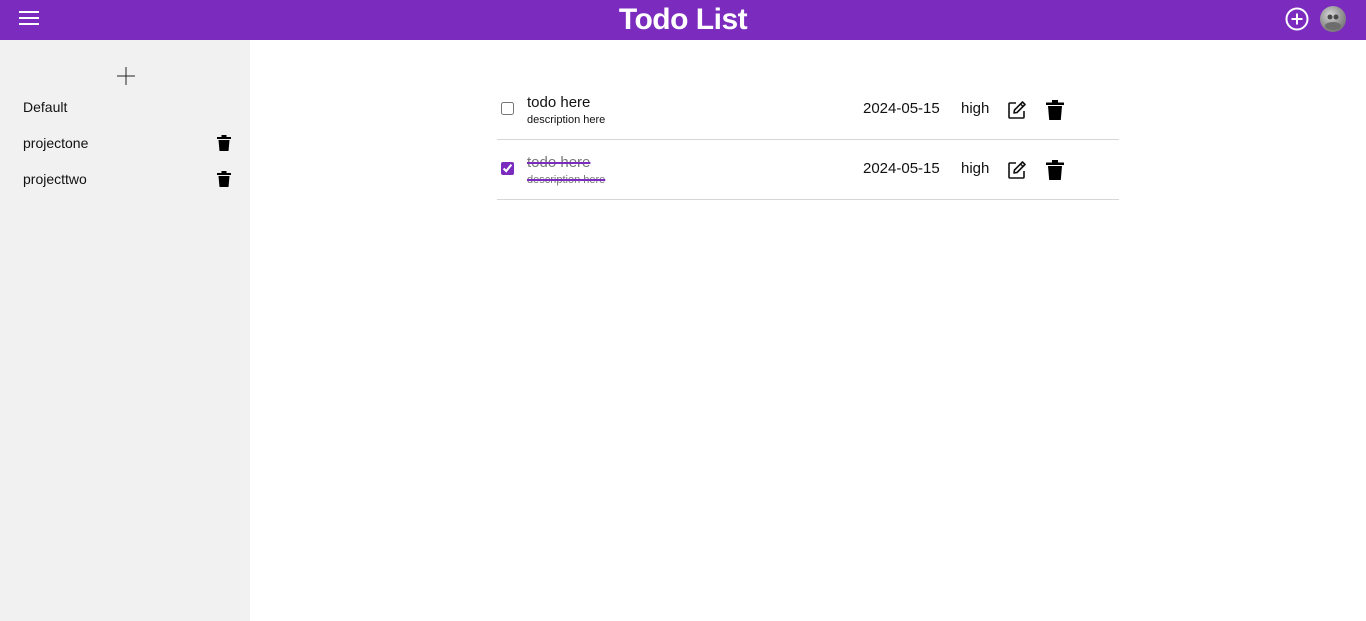  What do you see at coordinates (56, 143) in the screenshot?
I see `project-label: projectone` at bounding box center [56, 143].